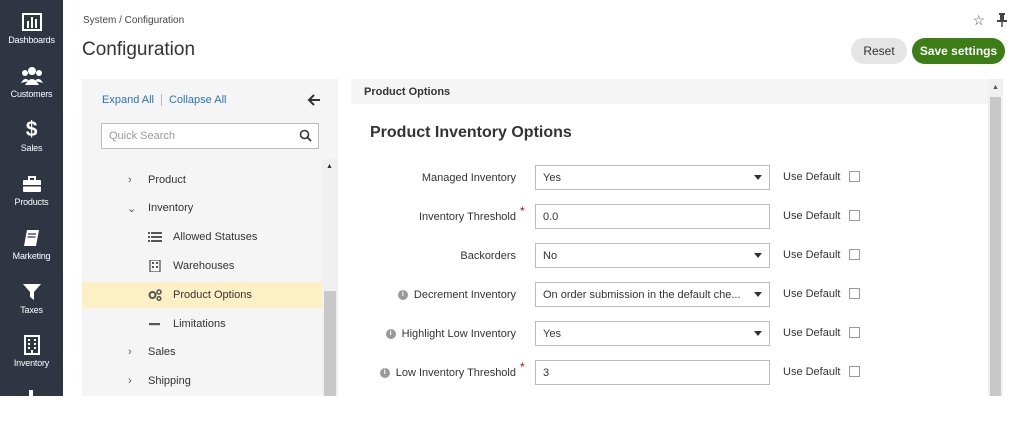 Image resolution: width=1015 pixels, height=431 pixels. What do you see at coordinates (314, 100) in the screenshot?
I see `collapse-panel-icon` at bounding box center [314, 100].